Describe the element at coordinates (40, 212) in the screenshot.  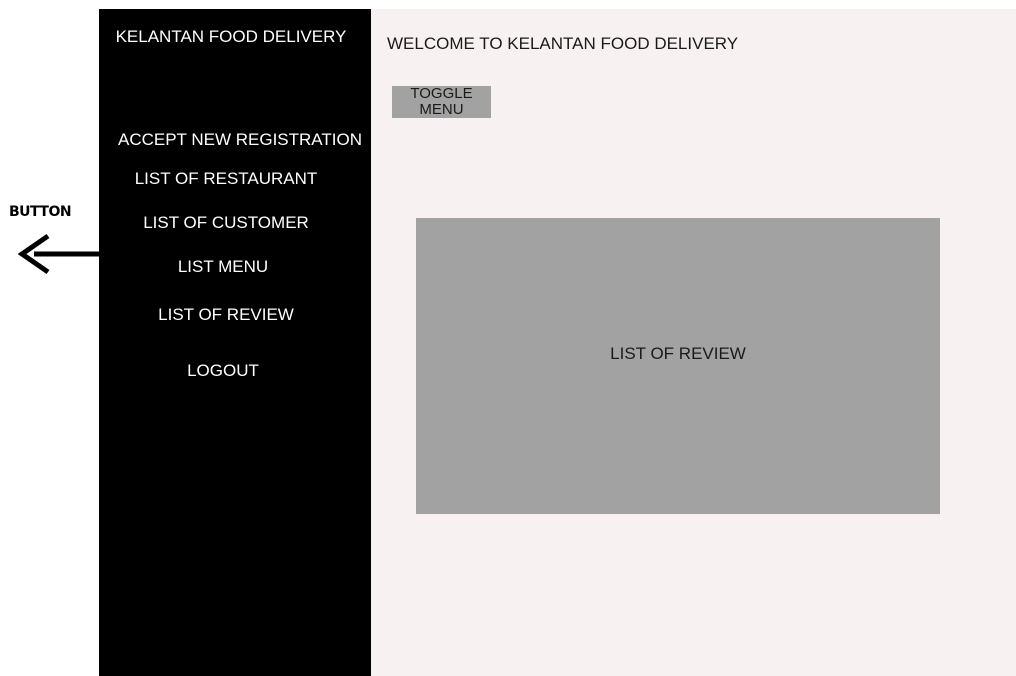
I see `annotation-button-label: BUTTON` at that location.